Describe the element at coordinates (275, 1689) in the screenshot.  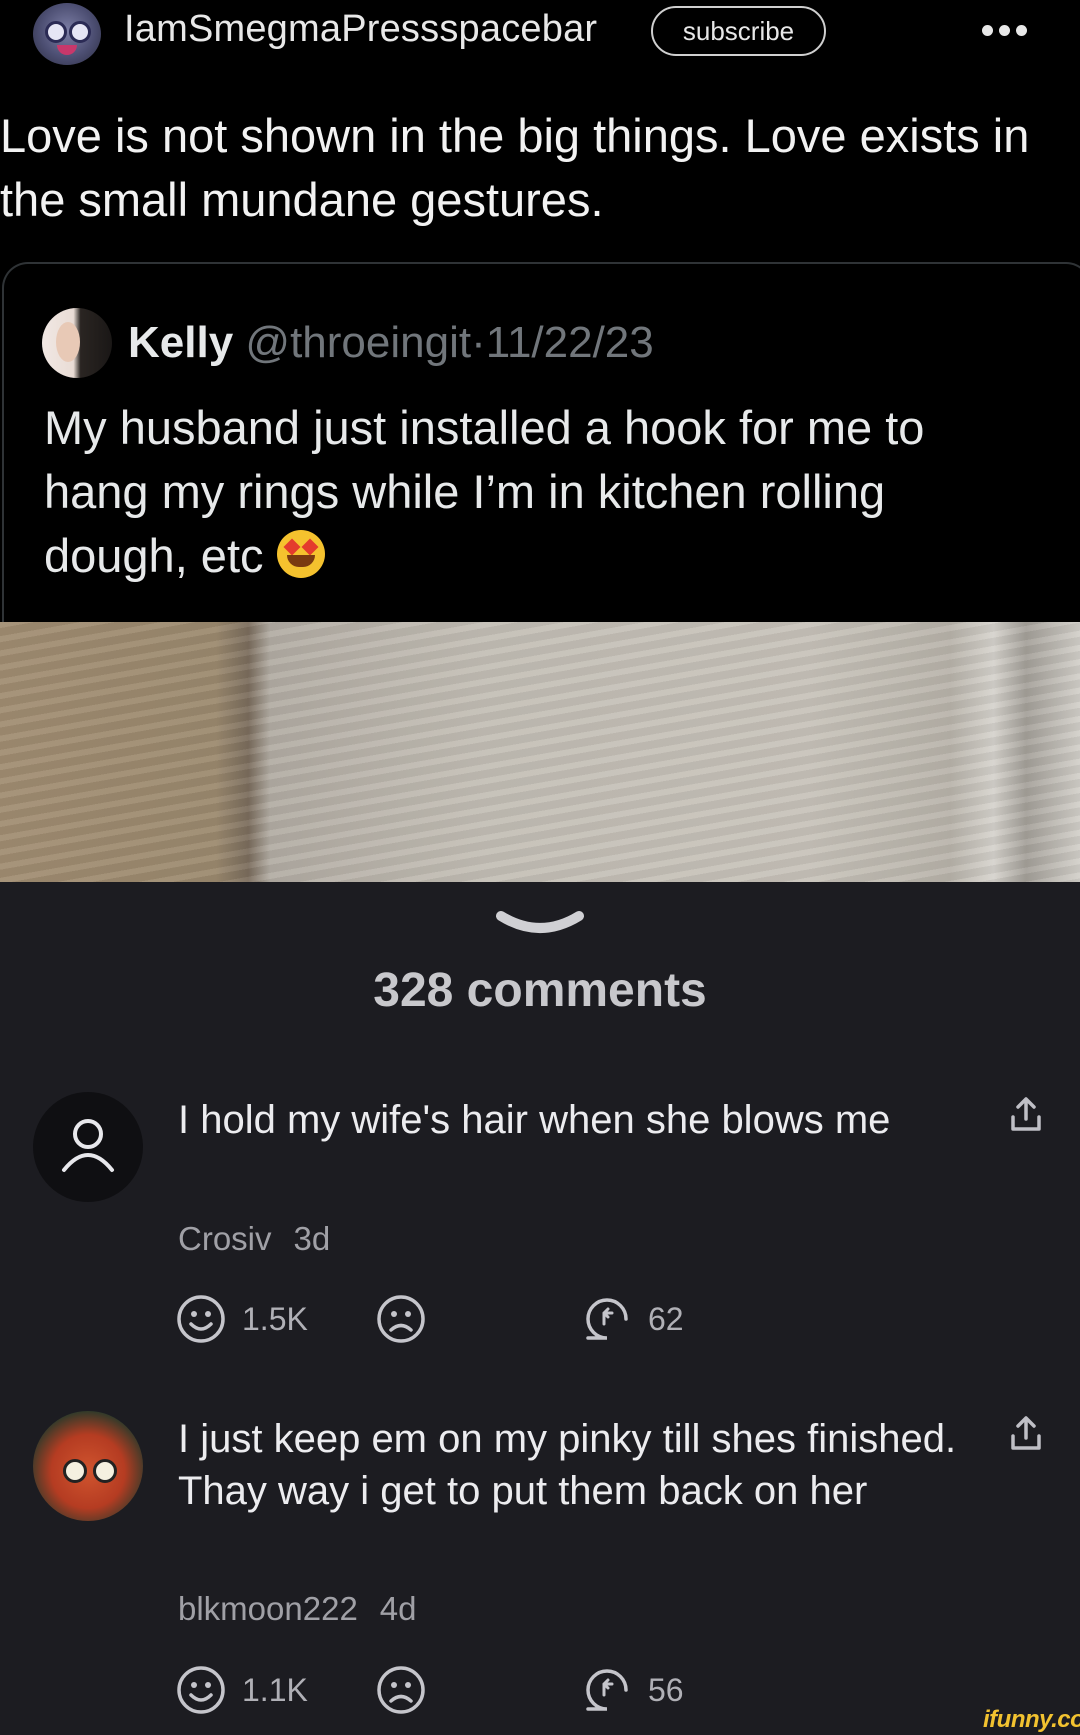
I see `like-count: 1.1K` at that location.